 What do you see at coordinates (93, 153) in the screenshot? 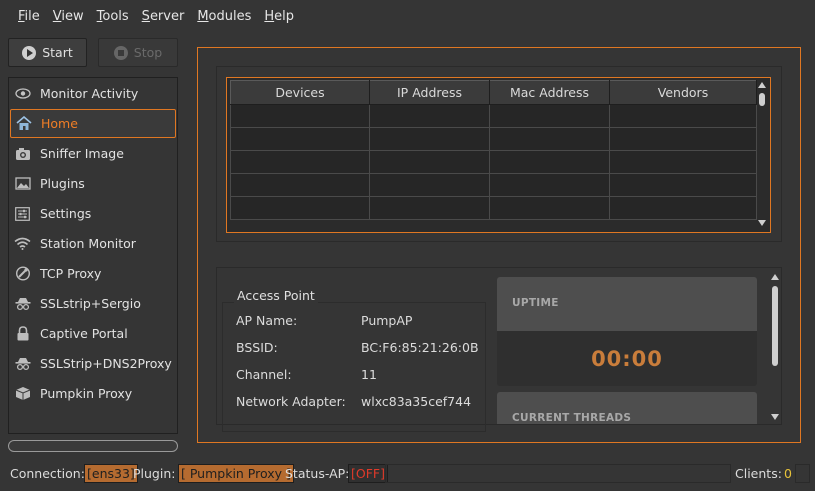
I see `sidebar-item-sniffer-image: Sniffer Image` at bounding box center [93, 153].